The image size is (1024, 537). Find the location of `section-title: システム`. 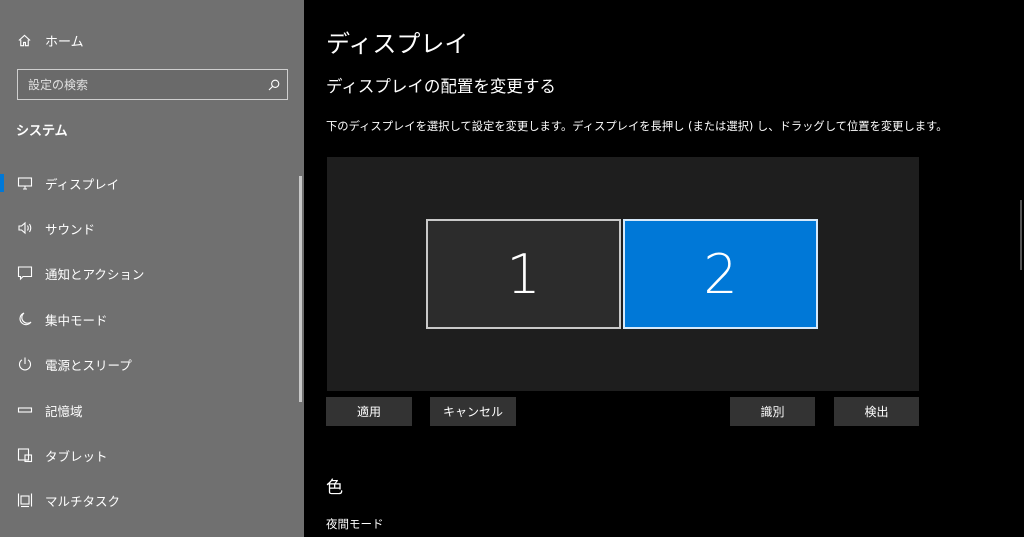

section-title: システム is located at coordinates (42, 131).